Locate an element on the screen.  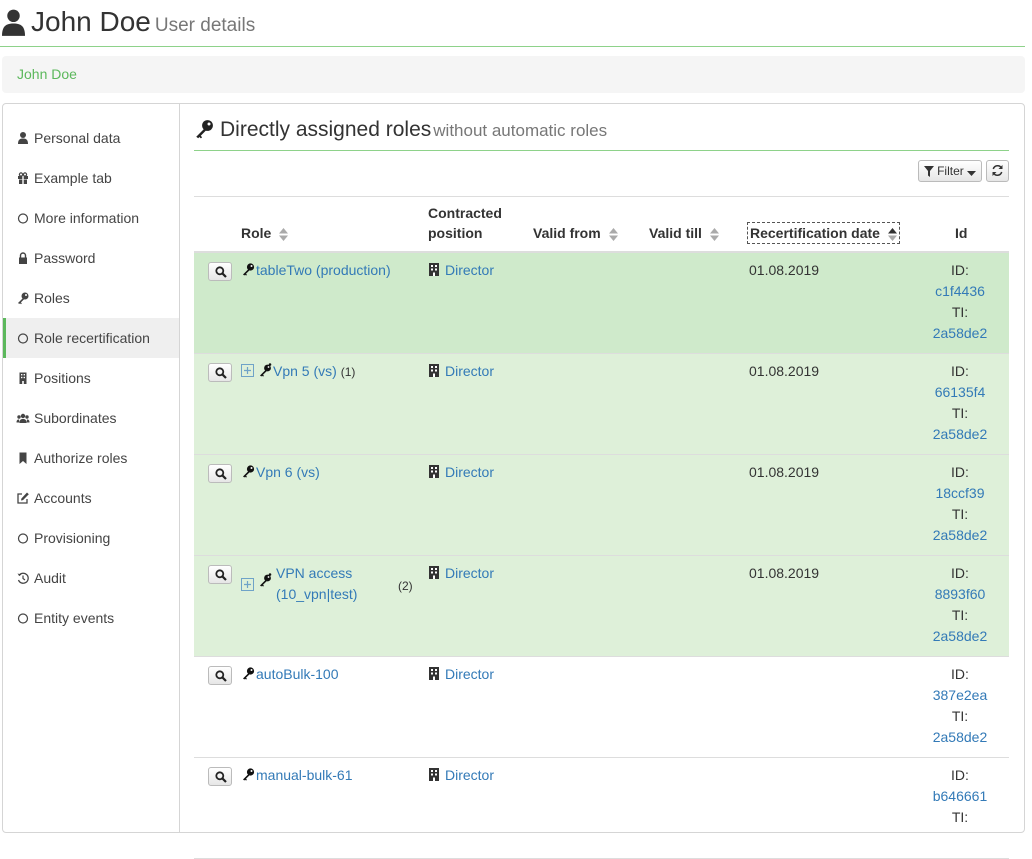
users-icon is located at coordinates (23, 418).